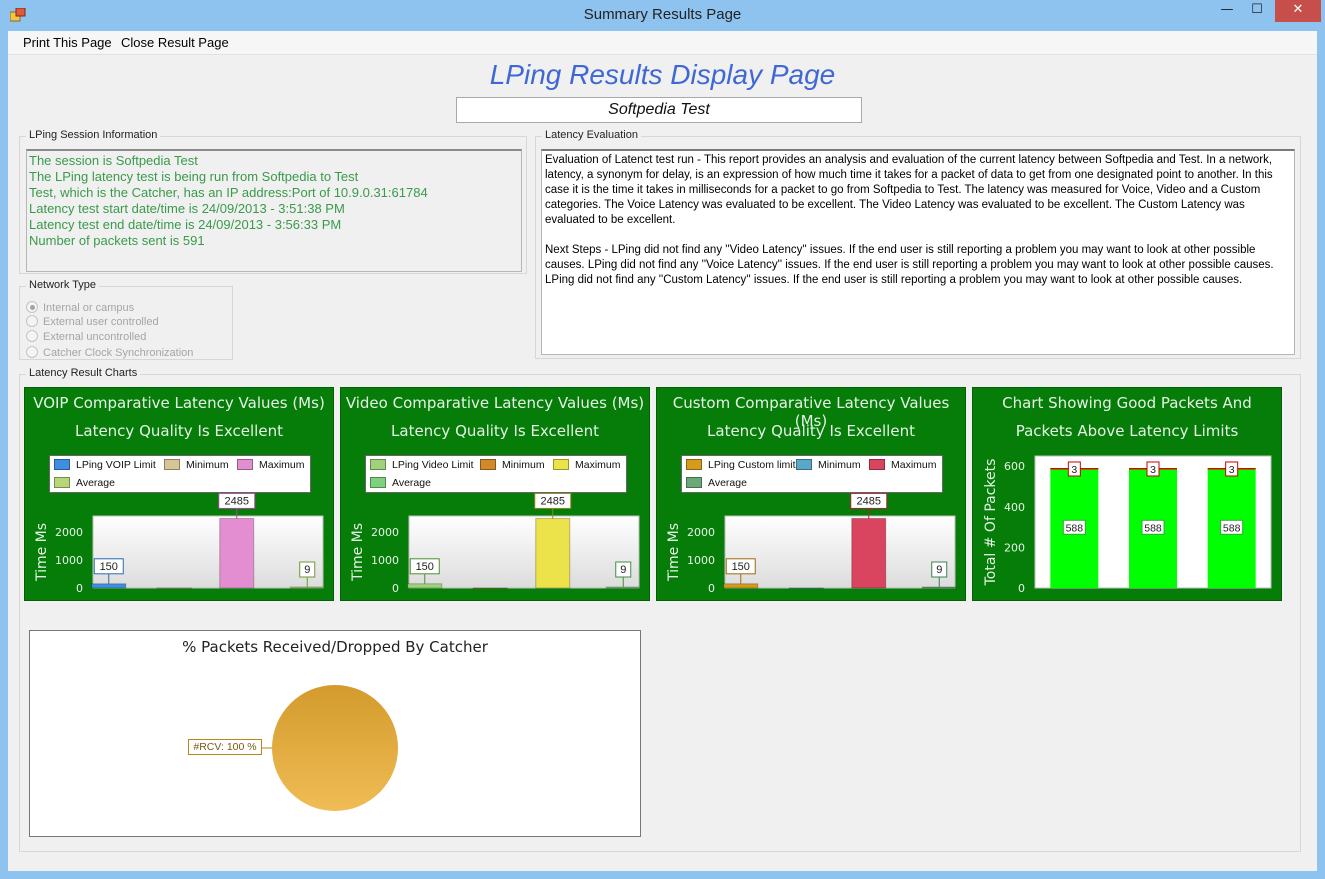 The width and height of the screenshot is (1325, 879). I want to click on chart-legend: LPing VOIP Limit Minimum Maximum Average, so click(180, 474).